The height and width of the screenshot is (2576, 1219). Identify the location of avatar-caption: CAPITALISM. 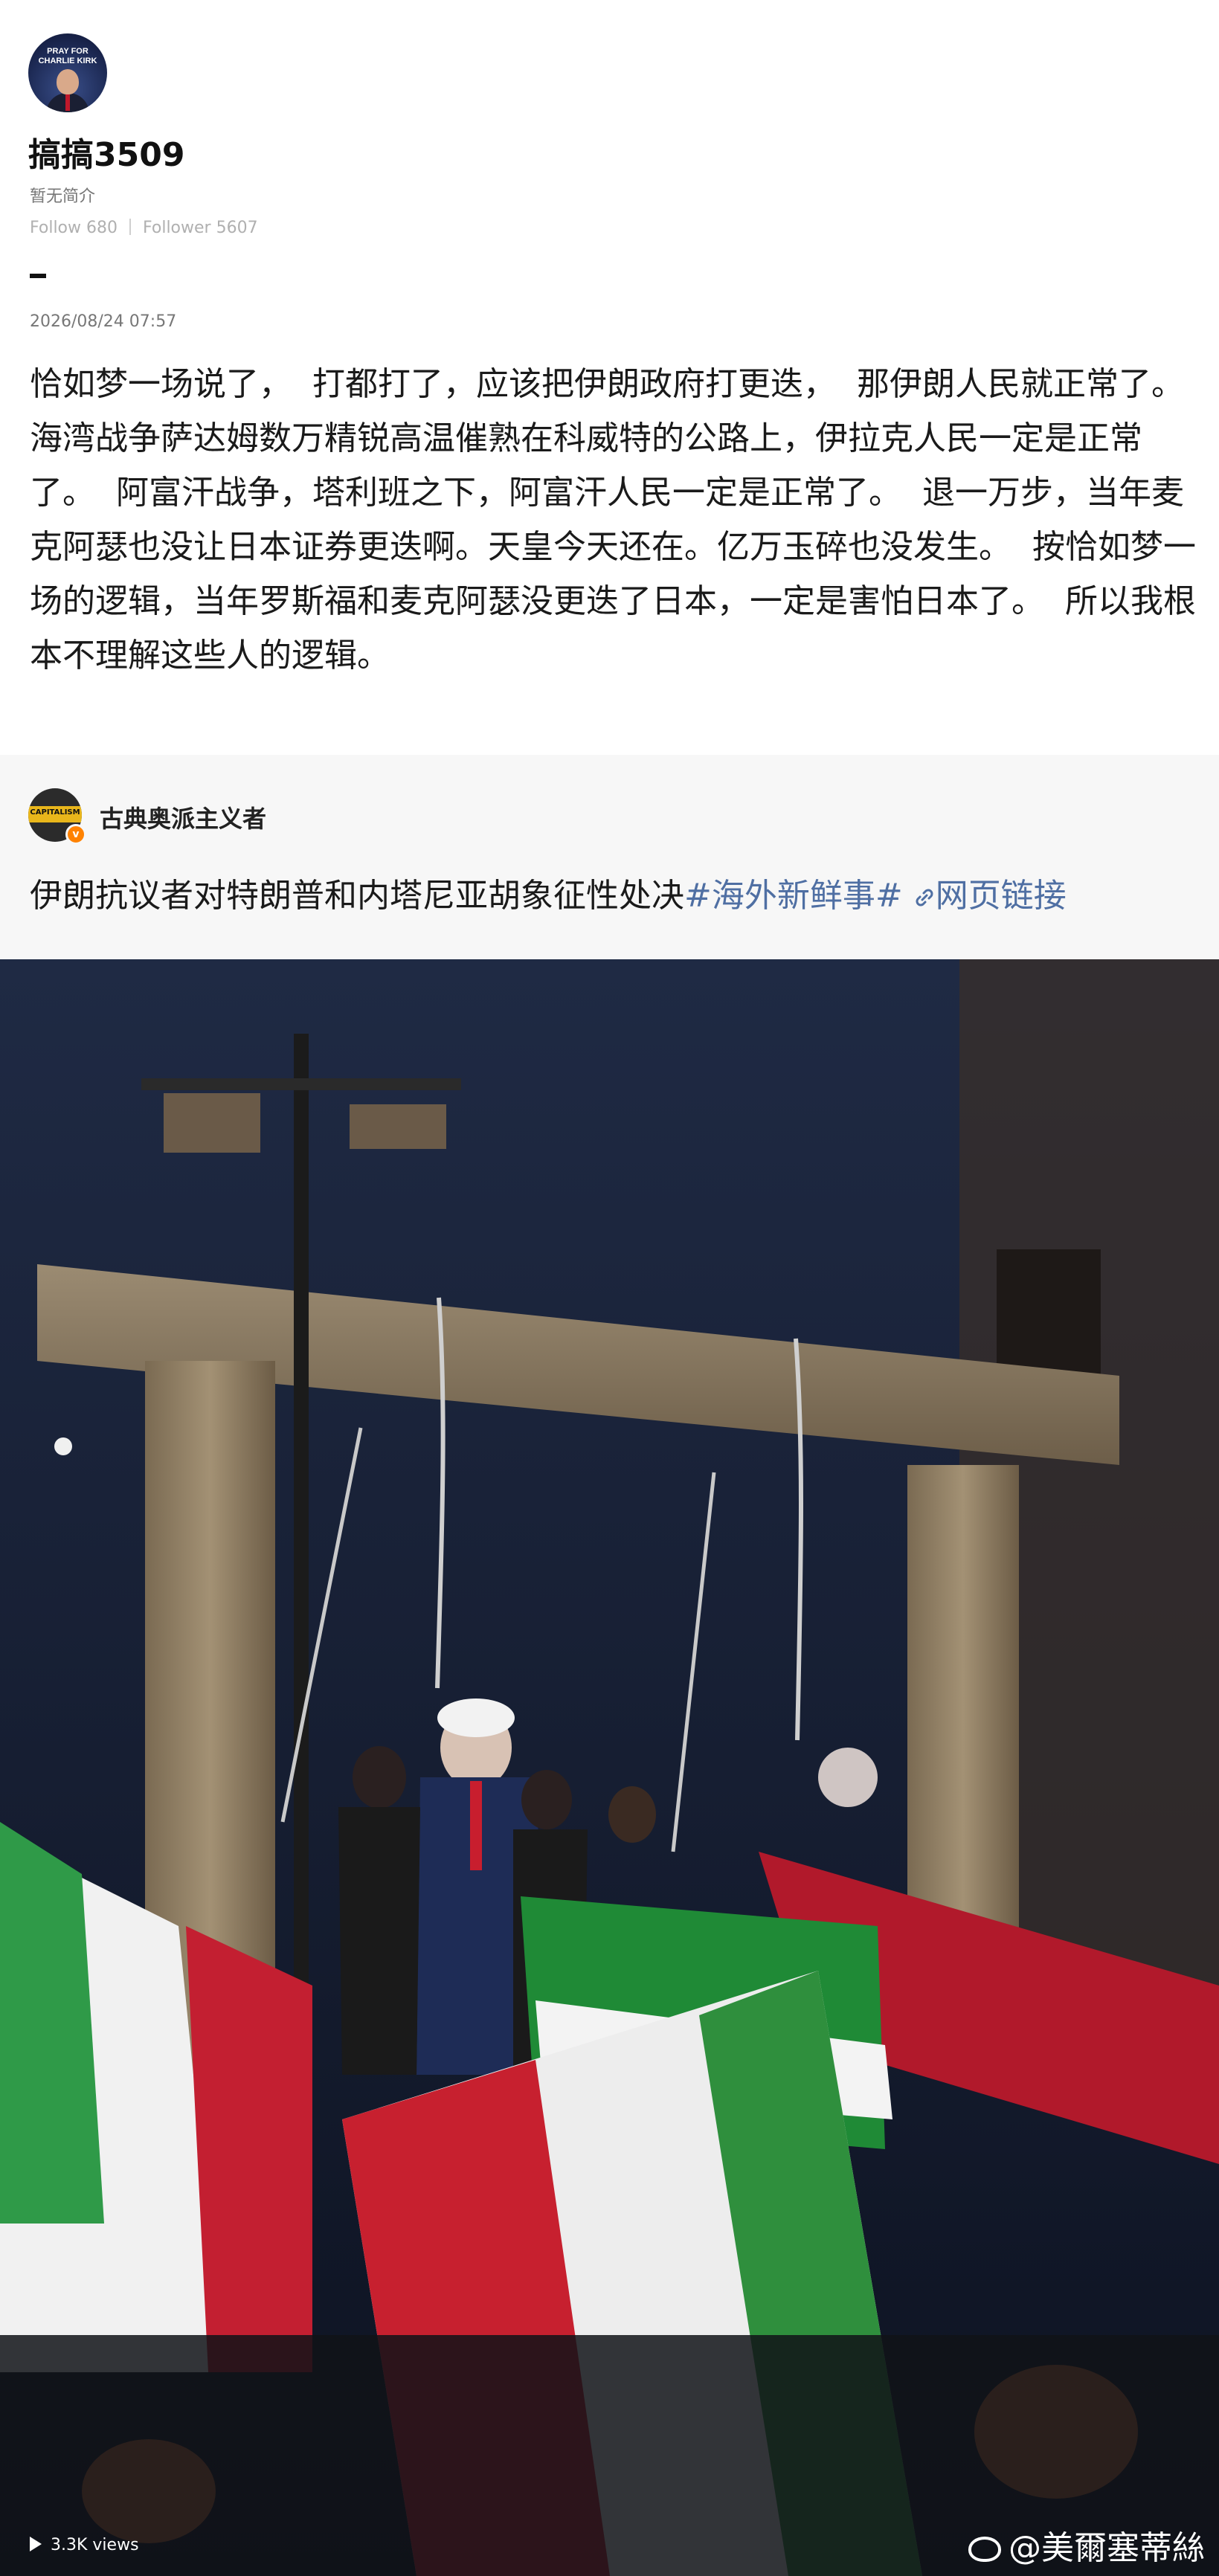
(55, 812).